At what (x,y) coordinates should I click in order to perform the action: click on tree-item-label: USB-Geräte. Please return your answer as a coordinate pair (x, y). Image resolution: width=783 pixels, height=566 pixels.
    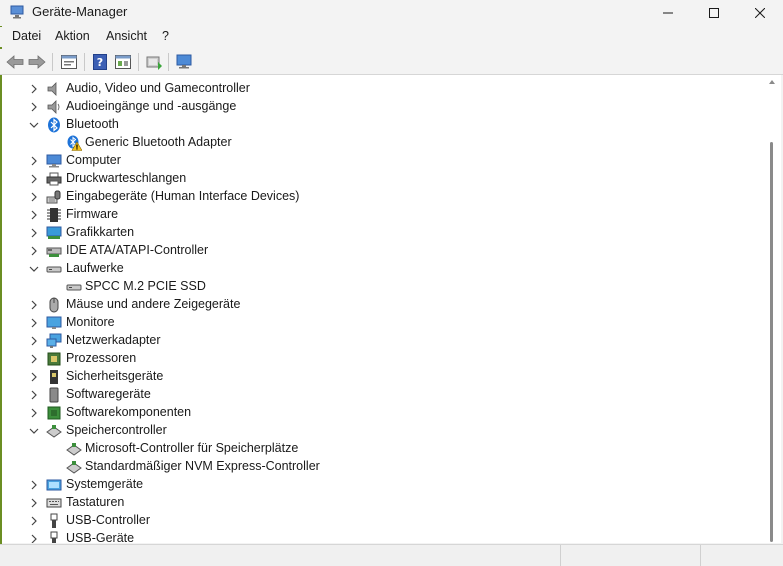
    Looking at the image, I should click on (100, 537).